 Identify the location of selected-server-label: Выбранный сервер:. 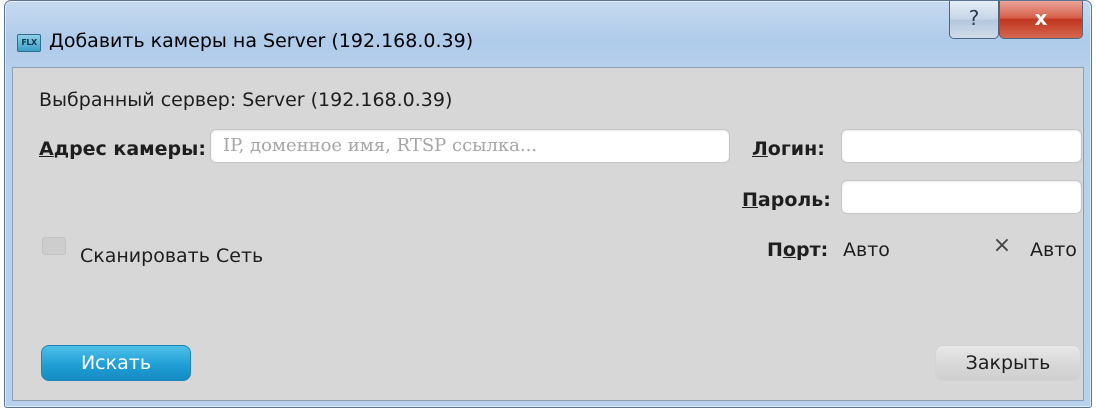
(138, 100).